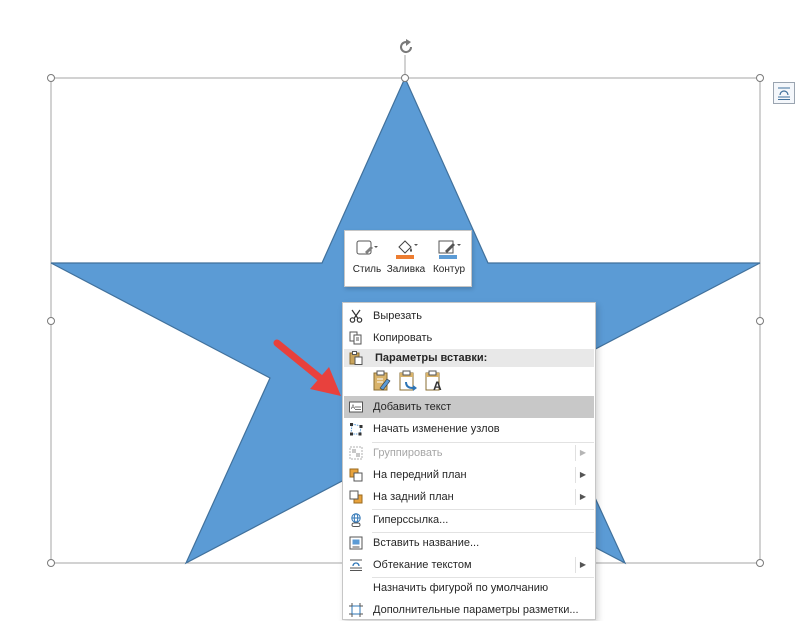  I want to click on menu-item-edit-points: Начать изменение узлов, so click(469, 429).